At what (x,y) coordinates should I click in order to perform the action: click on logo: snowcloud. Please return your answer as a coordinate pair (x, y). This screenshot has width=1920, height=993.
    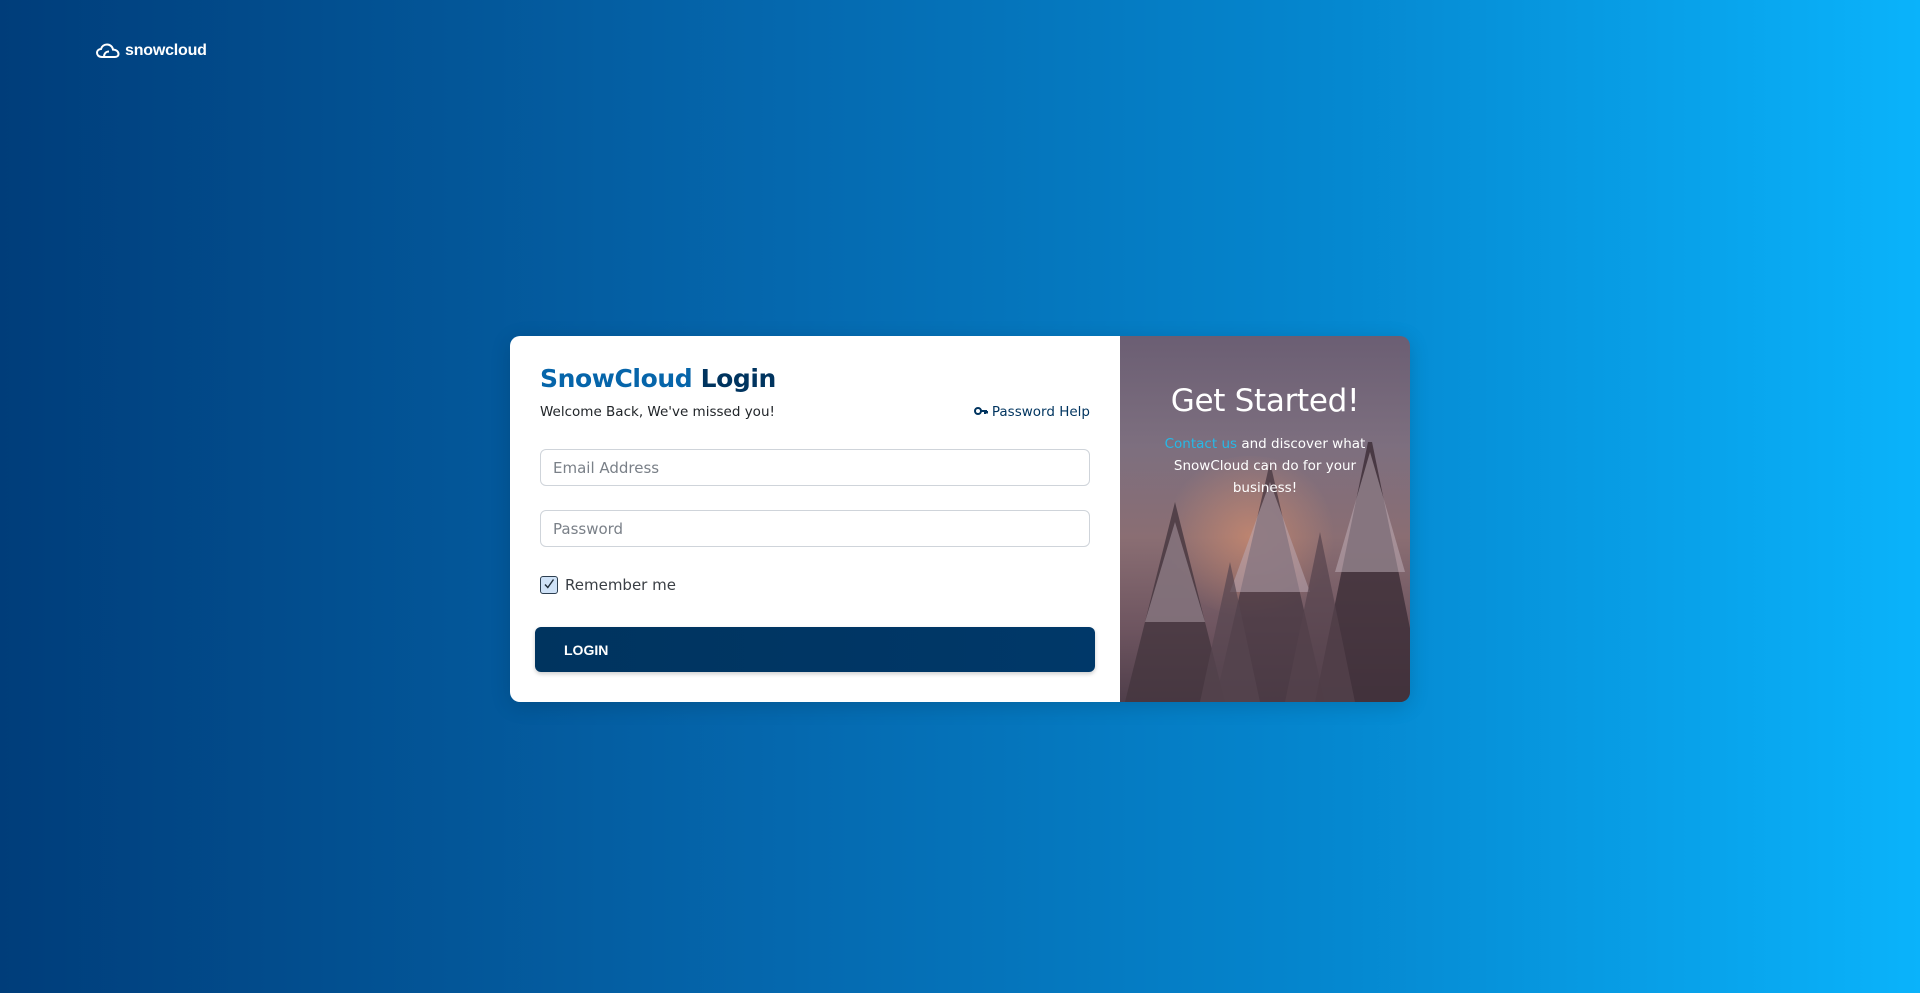
    Looking at the image, I should click on (151, 51).